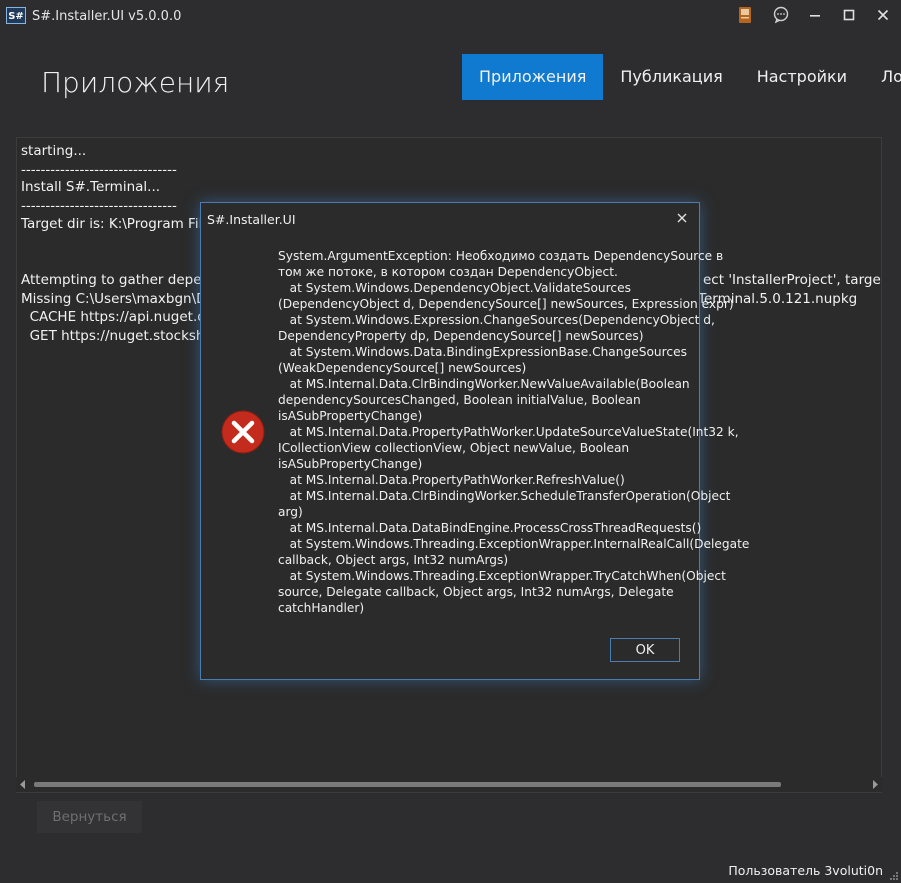 This screenshot has width=901, height=883. I want to click on tab-settings: Настройки, so click(802, 77).